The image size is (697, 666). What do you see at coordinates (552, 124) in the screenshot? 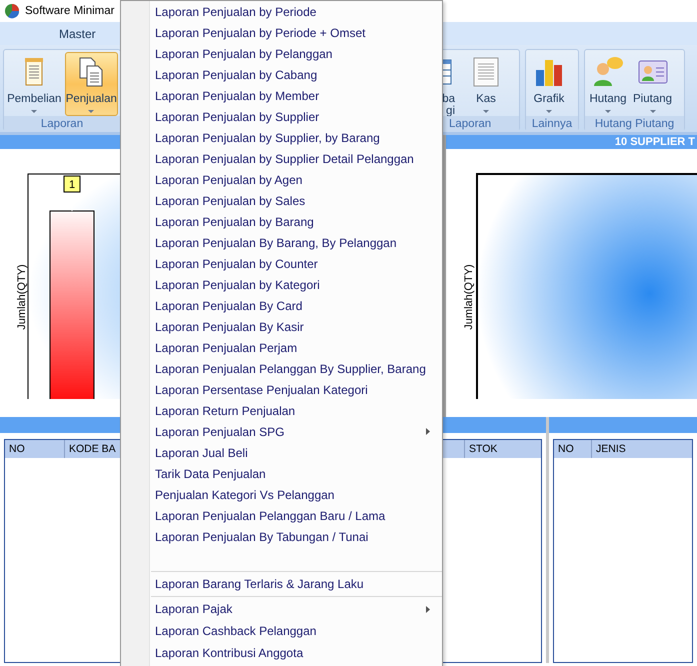
I see `group-label: Lainnya` at bounding box center [552, 124].